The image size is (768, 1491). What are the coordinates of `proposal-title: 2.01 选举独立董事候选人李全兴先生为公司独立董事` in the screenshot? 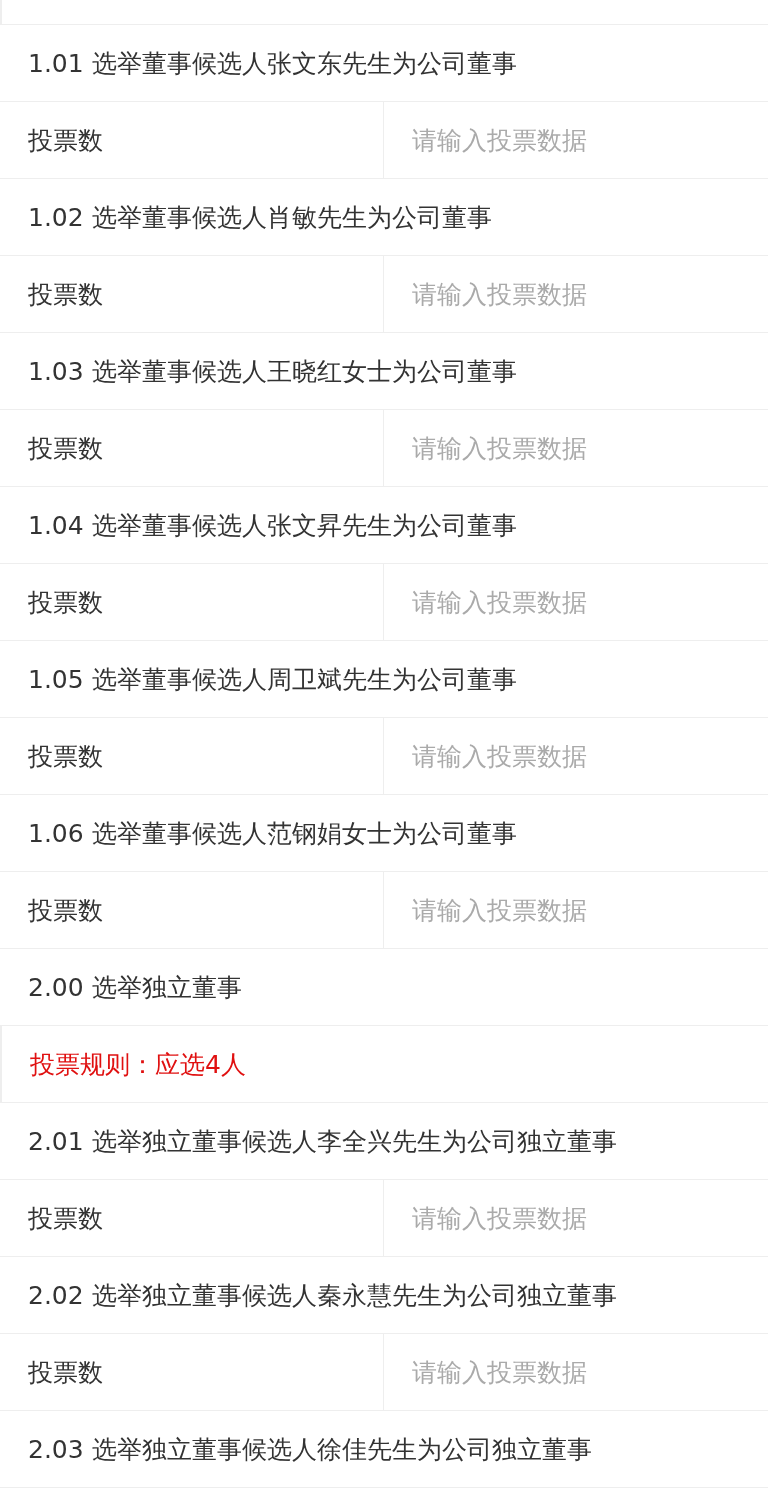 It's located at (322, 1141).